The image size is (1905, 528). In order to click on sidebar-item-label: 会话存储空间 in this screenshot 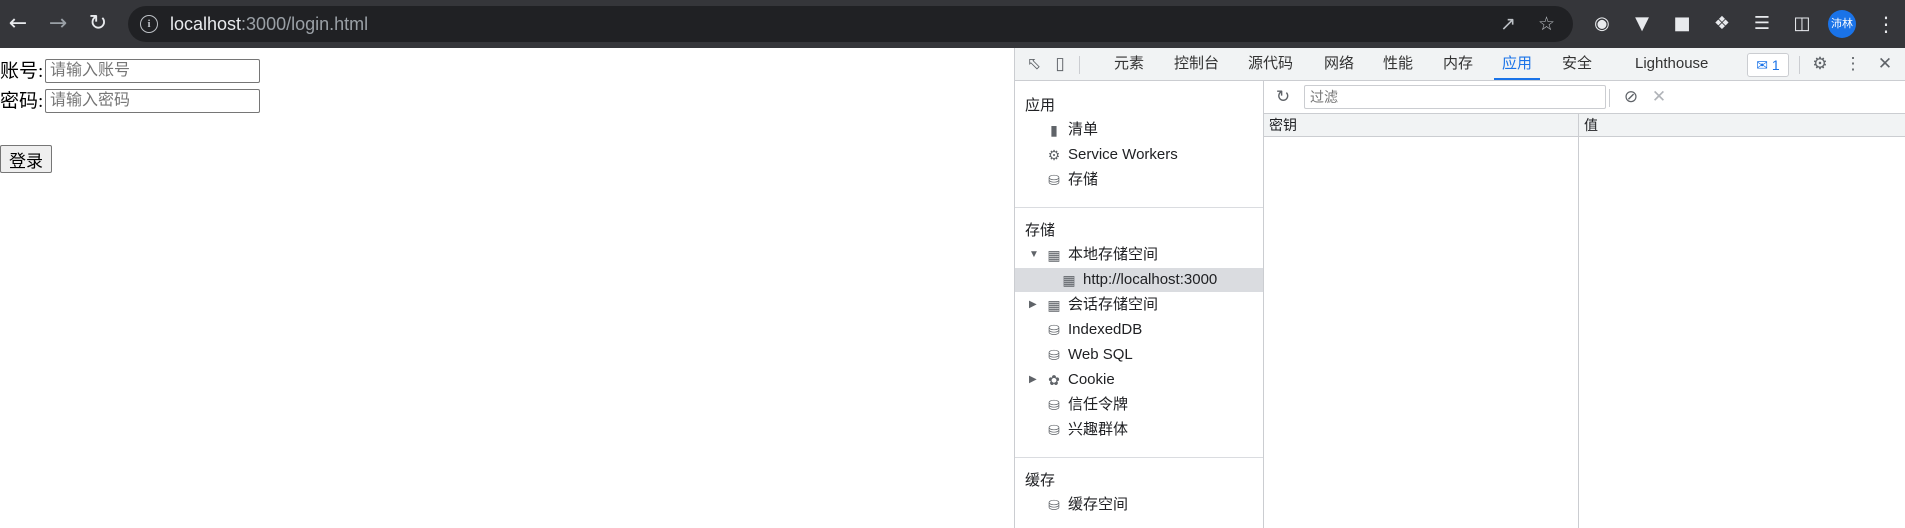, I will do `click(1113, 304)`.